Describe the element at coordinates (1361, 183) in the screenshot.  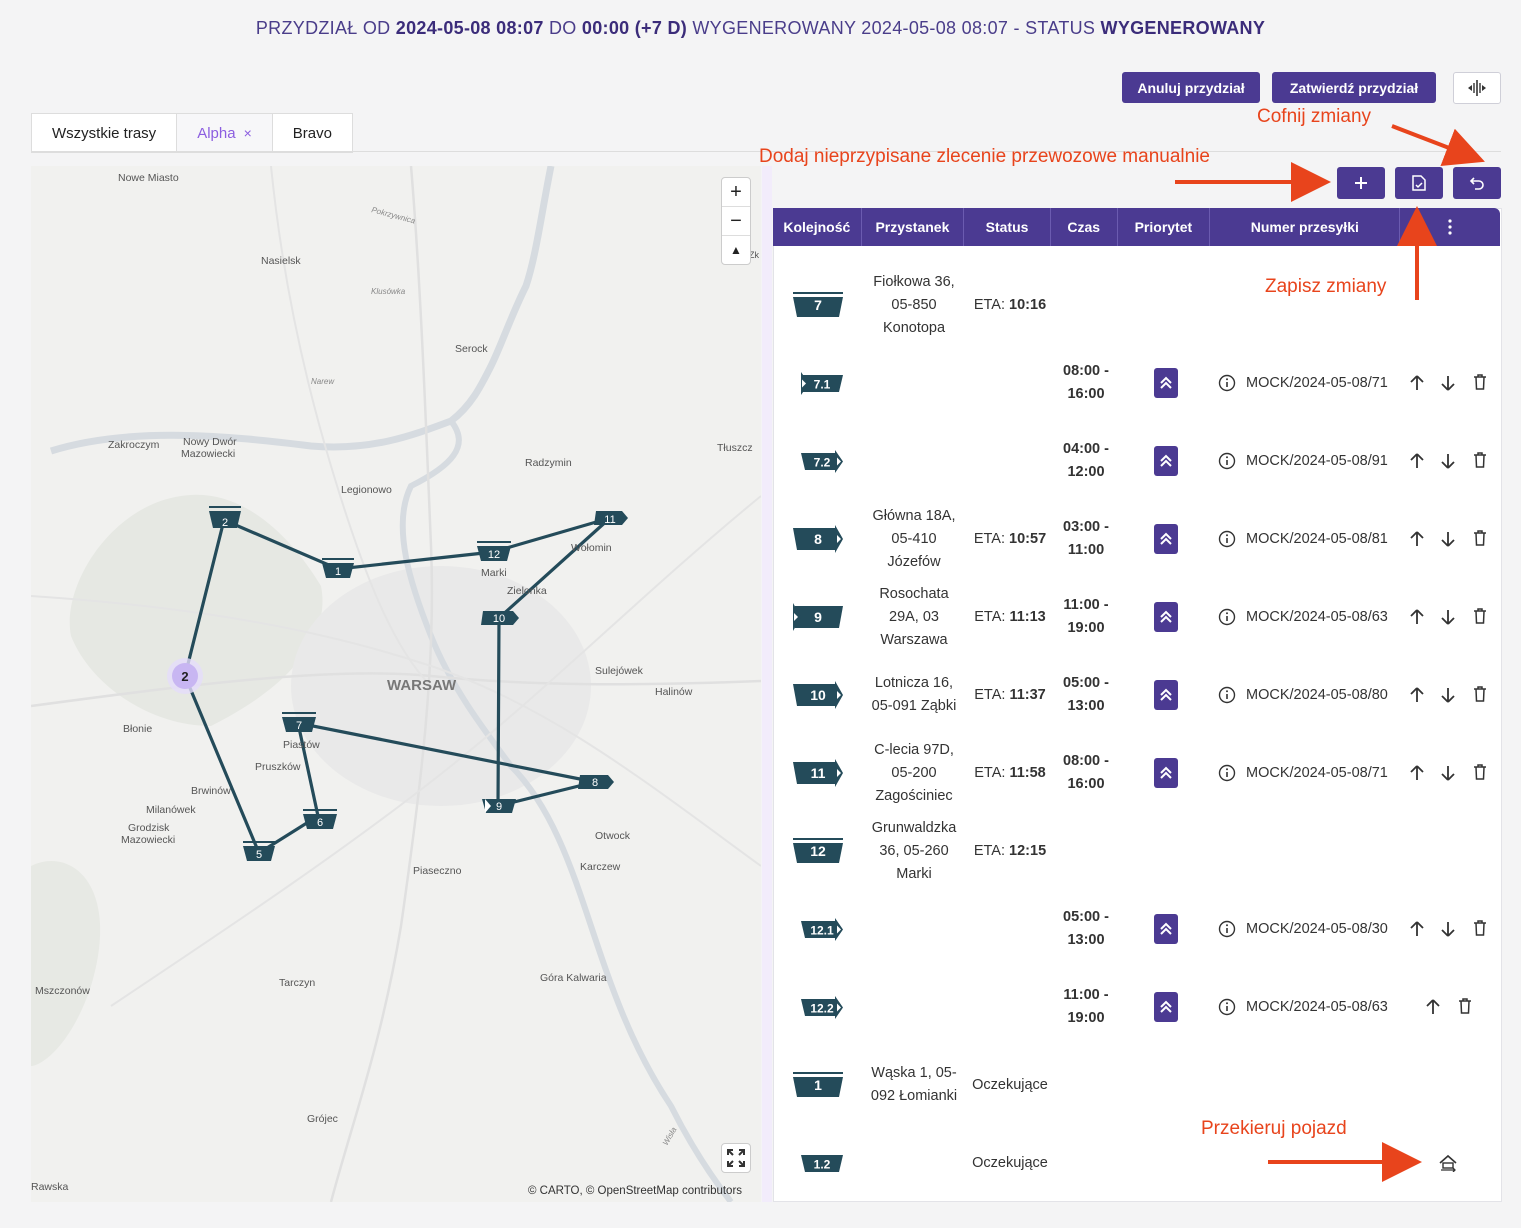
I see `add-unassigned-order-button` at that location.